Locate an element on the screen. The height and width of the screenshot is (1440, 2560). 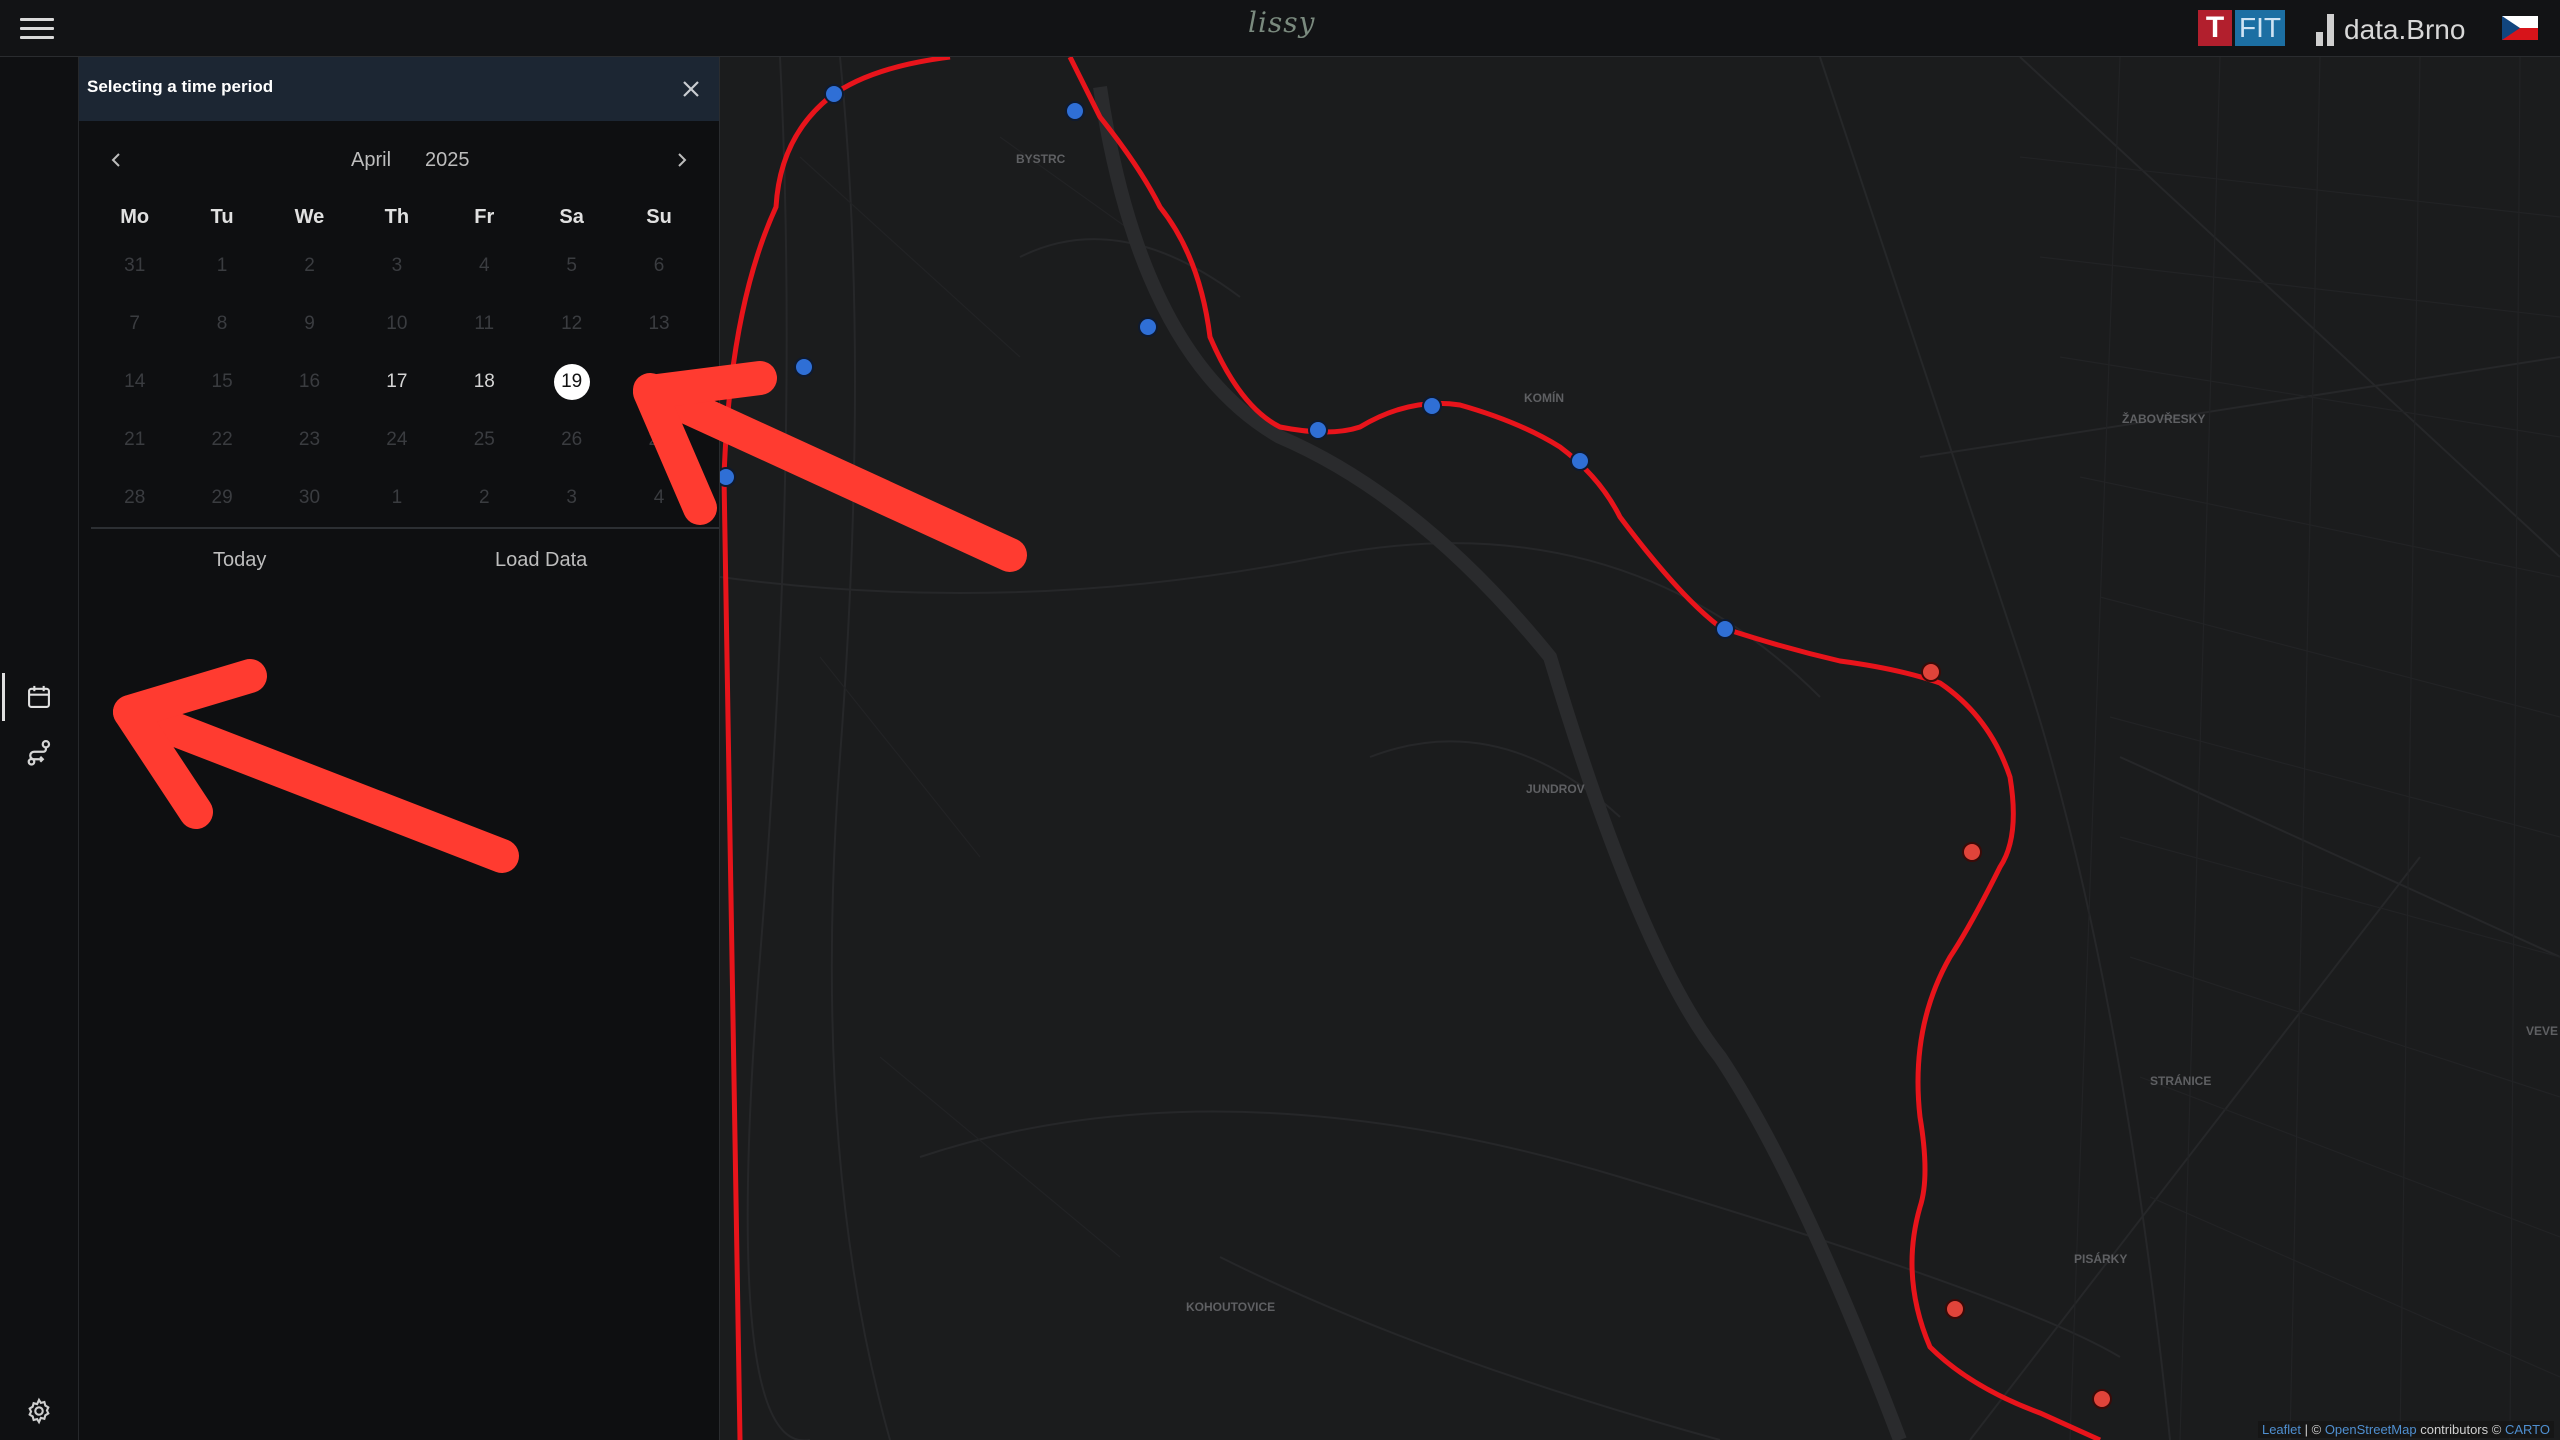
calendar-day: 18 is located at coordinates (484, 382).